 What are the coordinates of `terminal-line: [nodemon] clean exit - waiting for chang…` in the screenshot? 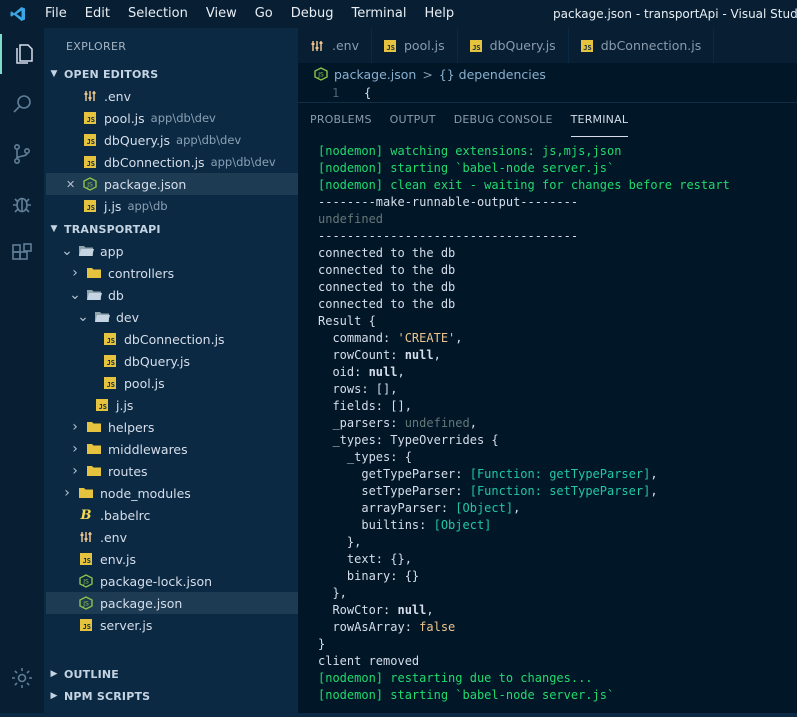 It's located at (524, 185).